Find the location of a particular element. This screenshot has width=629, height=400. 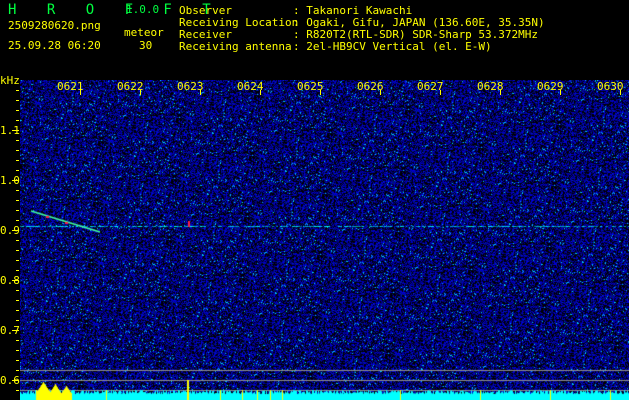

info-value: : 2el-HB9CV Vertical (el. E-W) is located at coordinates (392, 46).